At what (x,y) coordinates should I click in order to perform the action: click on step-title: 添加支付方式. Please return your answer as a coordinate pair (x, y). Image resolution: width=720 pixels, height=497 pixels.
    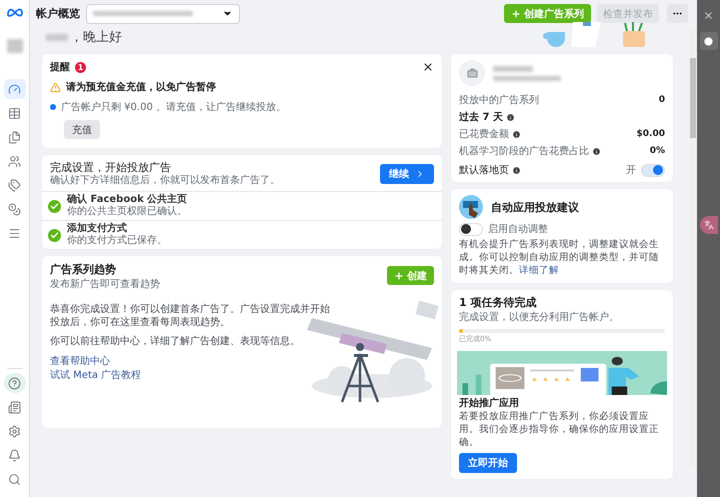
    Looking at the image, I should click on (97, 228).